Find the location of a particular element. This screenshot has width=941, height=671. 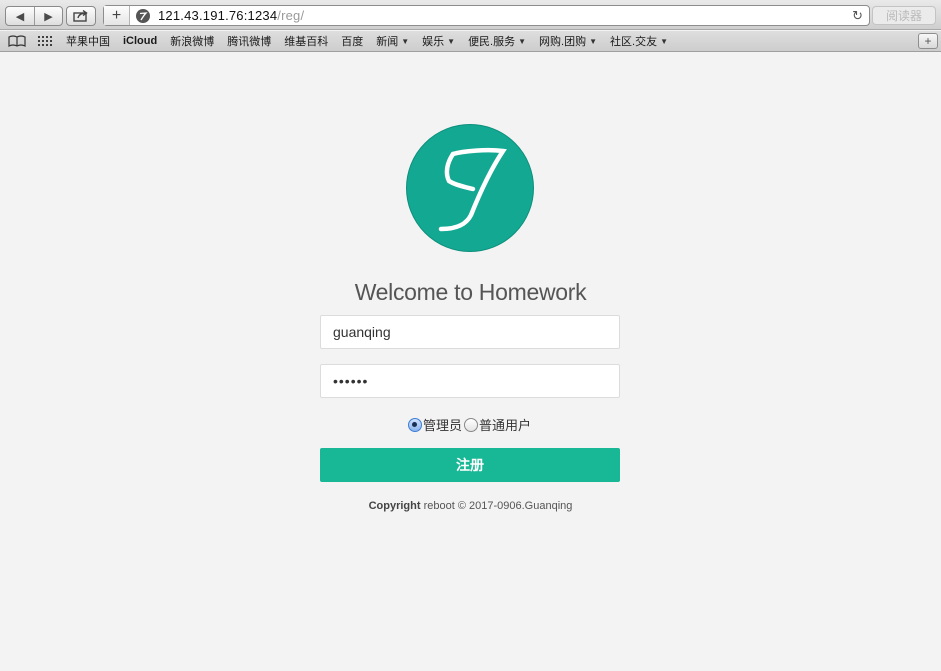

bookmark-item: 百度 is located at coordinates (352, 41).